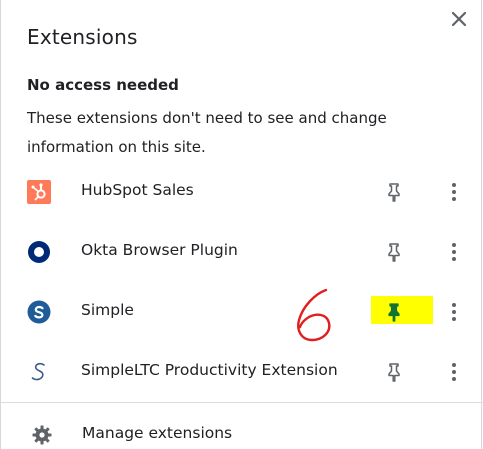 This screenshot has width=483, height=449. I want to click on extension-name: SimpleLTC Productivity Extension, so click(209, 370).